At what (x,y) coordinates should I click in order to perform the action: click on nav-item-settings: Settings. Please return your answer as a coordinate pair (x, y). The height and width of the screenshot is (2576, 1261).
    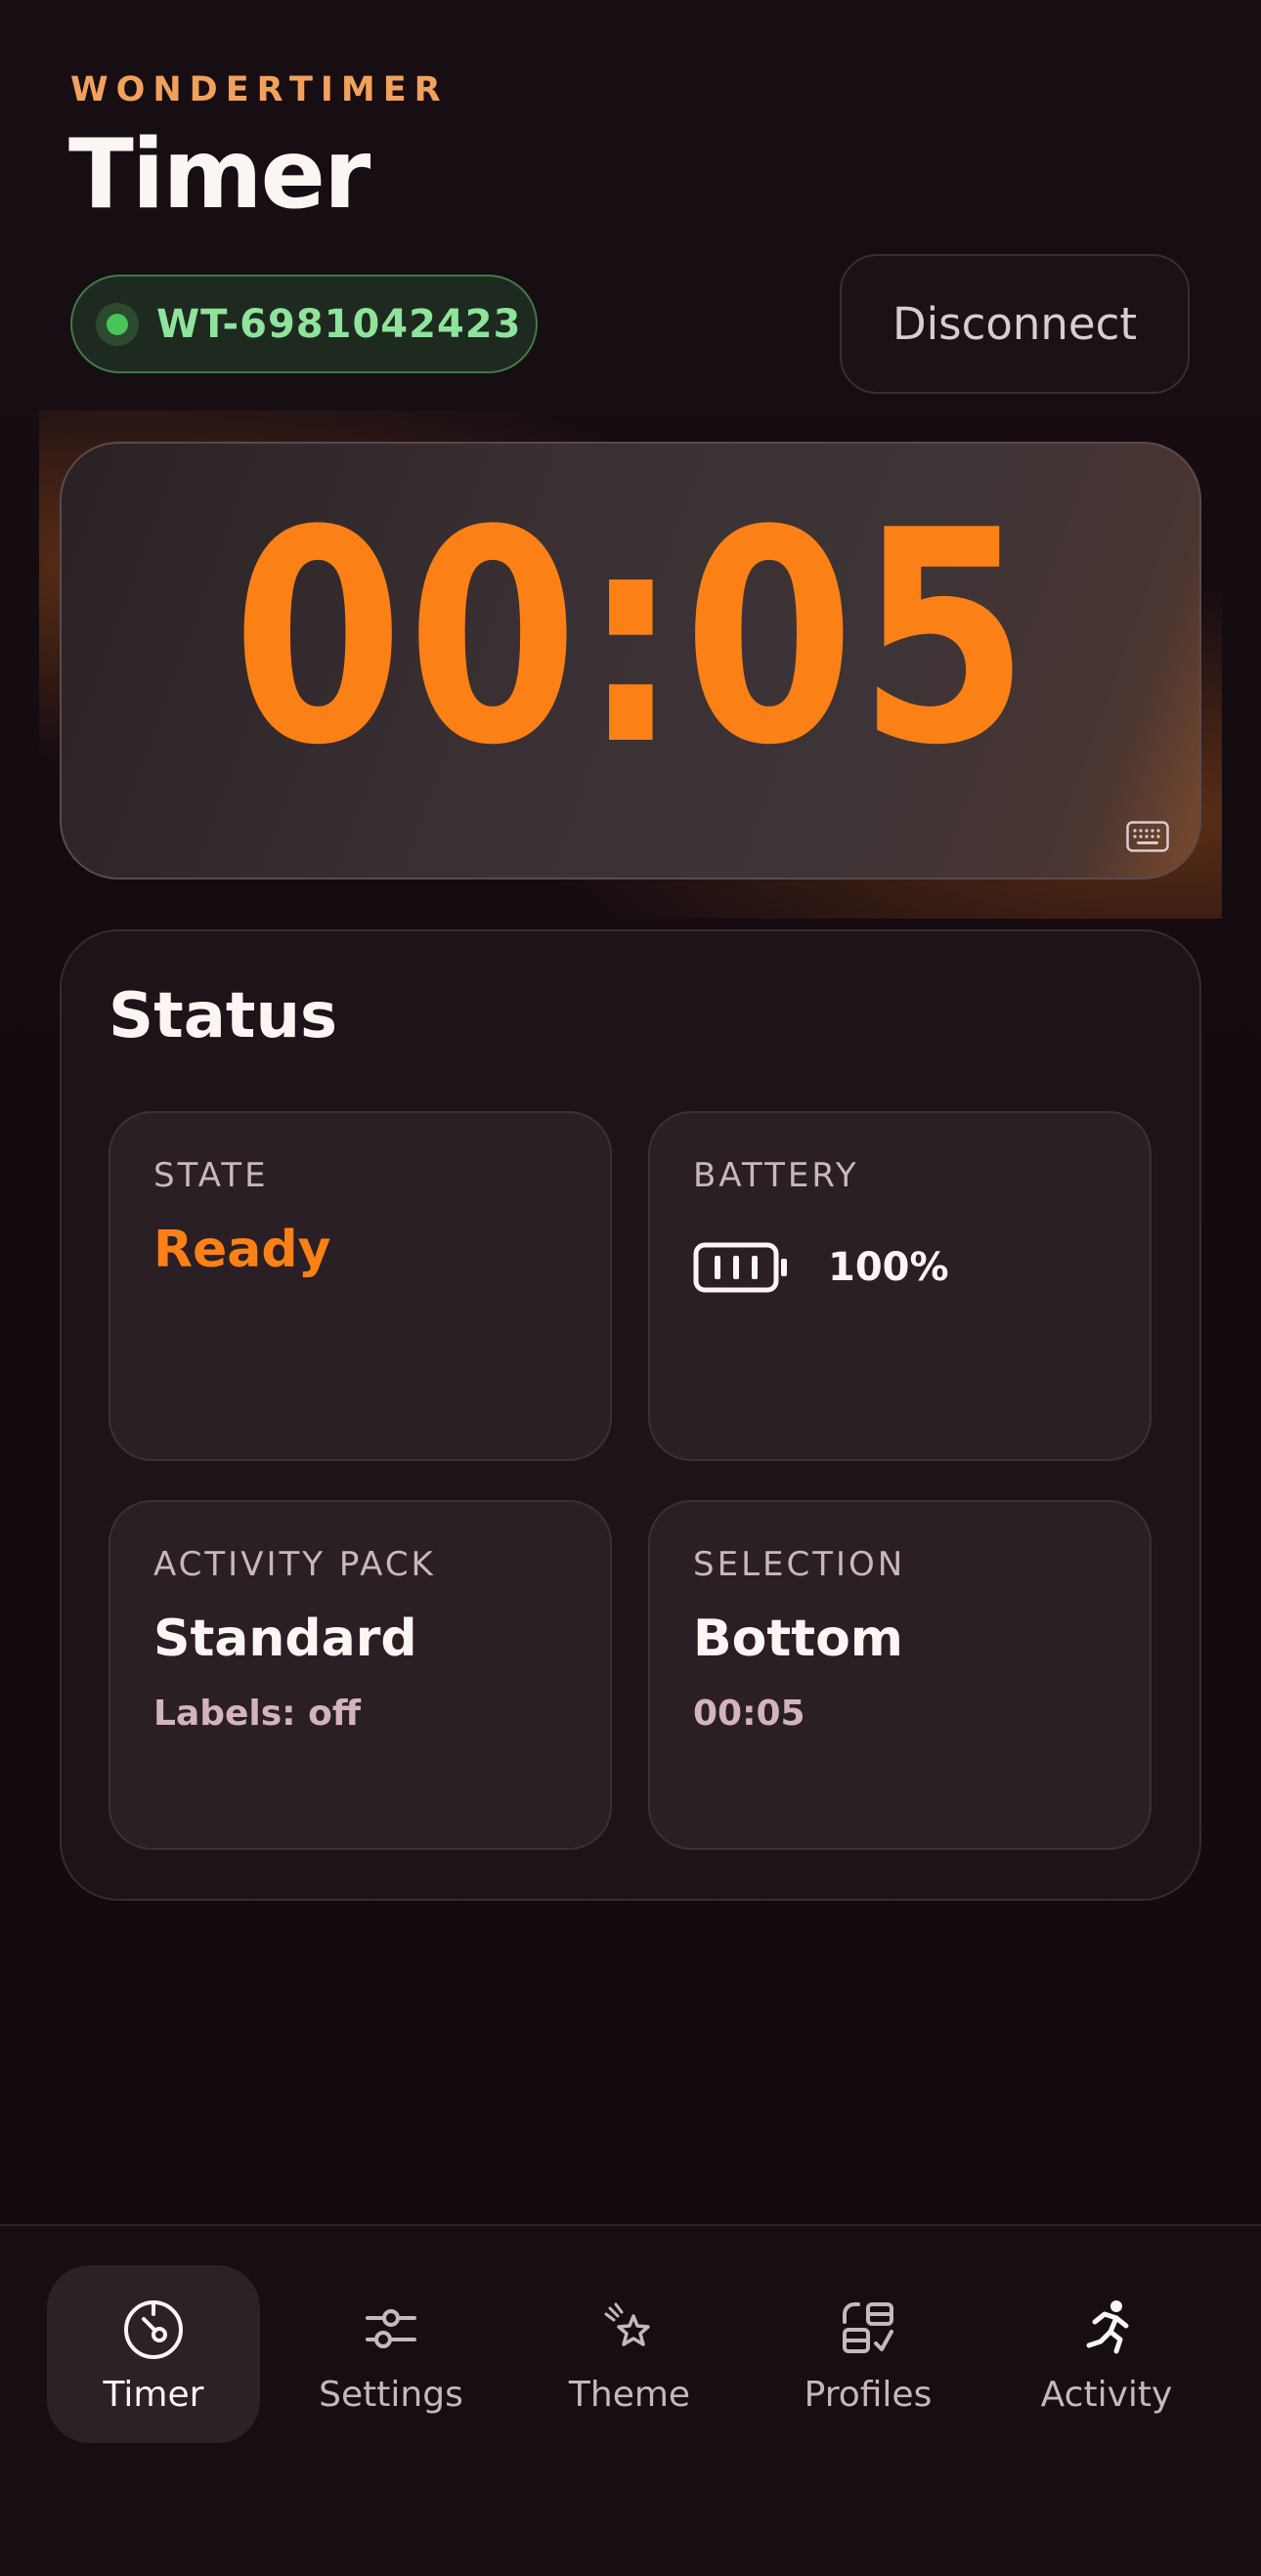
    Looking at the image, I should click on (391, 2354).